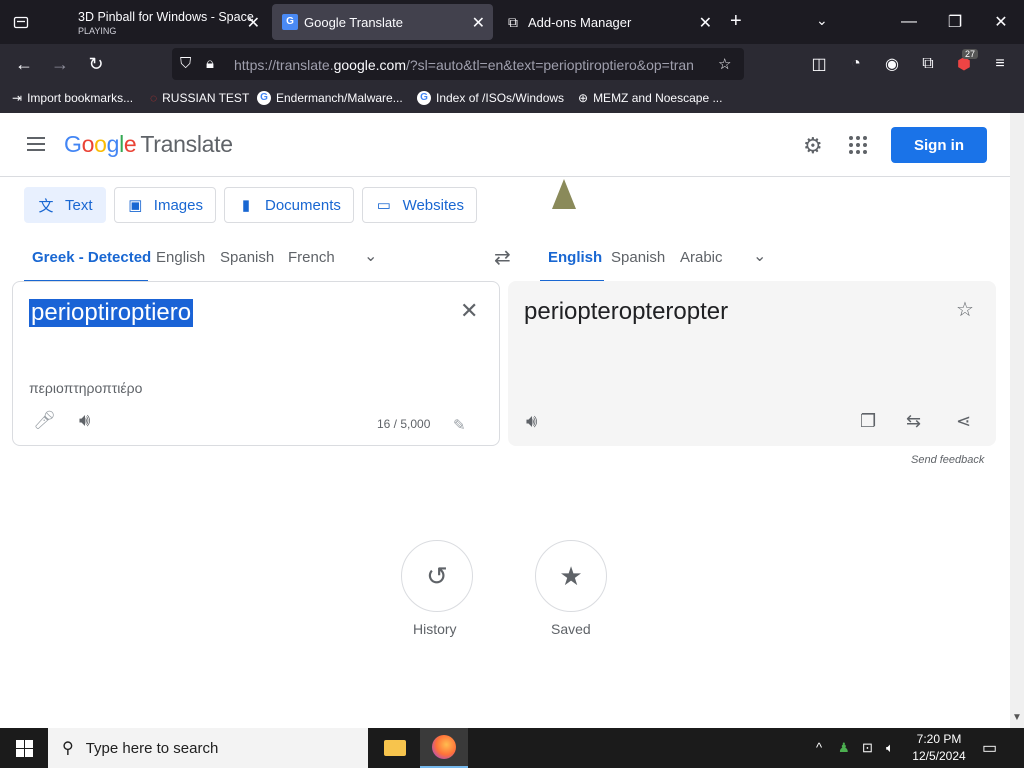  I want to click on hamburger-menu-icon, so click(36, 145).